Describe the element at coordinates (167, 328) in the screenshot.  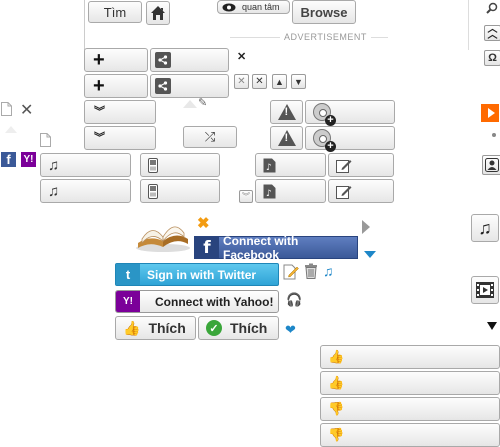
I see `like-label: Thích` at that location.